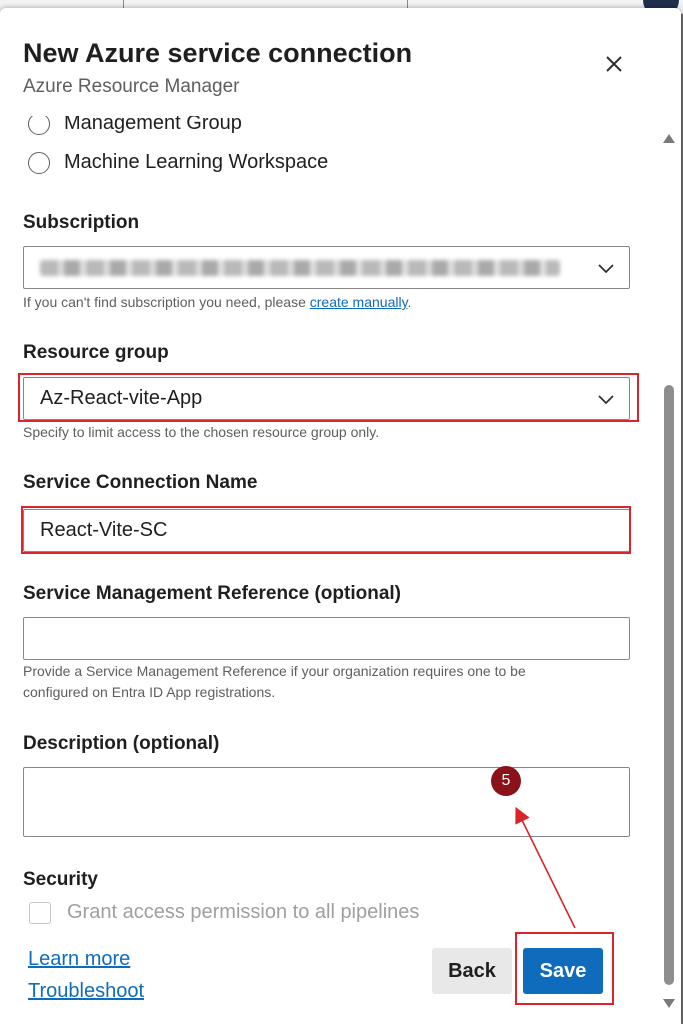 This screenshot has height=1024, width=683. I want to click on security-label: Security, so click(60, 879).